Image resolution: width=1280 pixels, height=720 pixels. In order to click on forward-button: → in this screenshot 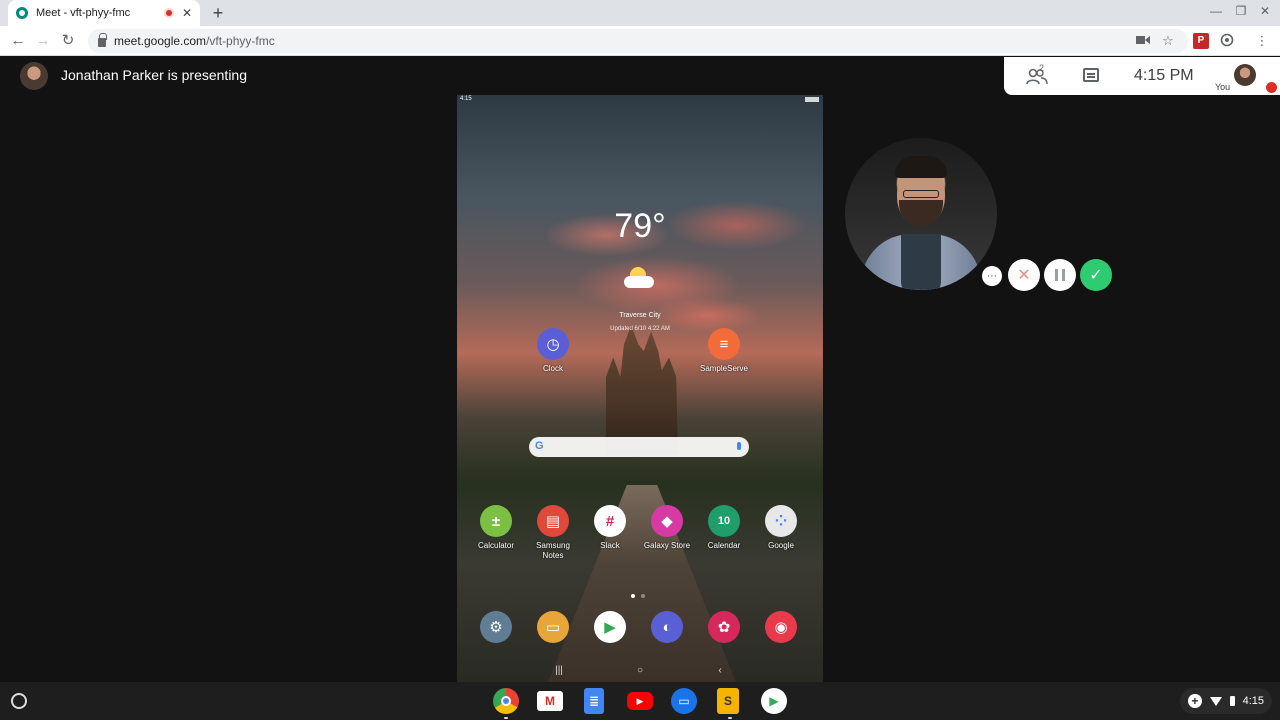, I will do `click(43, 41)`.